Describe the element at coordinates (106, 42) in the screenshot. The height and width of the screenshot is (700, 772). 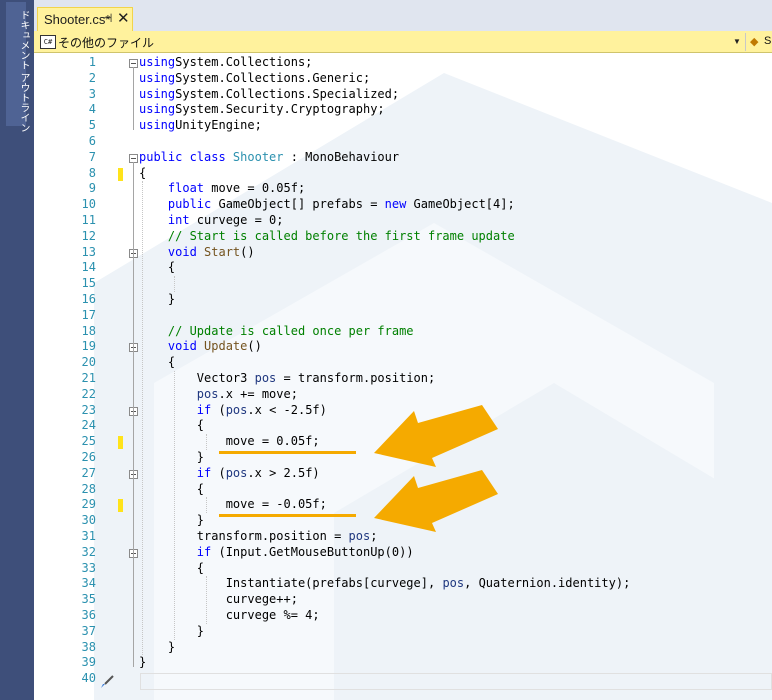
I see `project-dropdown-label: その他のファイル` at that location.